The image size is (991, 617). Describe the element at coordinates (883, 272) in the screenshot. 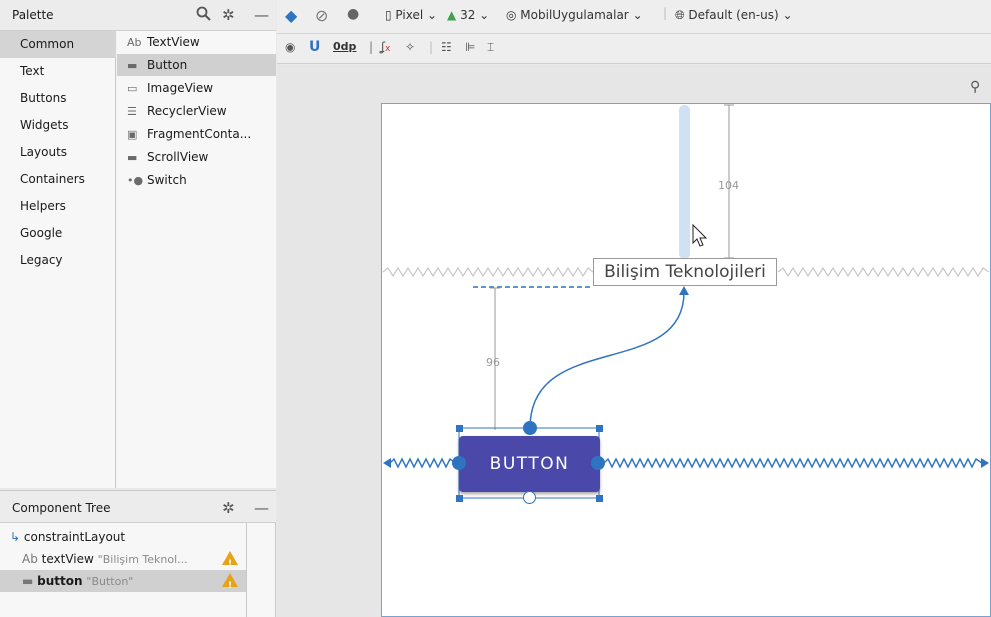

I see `textview-right-constraint` at that location.